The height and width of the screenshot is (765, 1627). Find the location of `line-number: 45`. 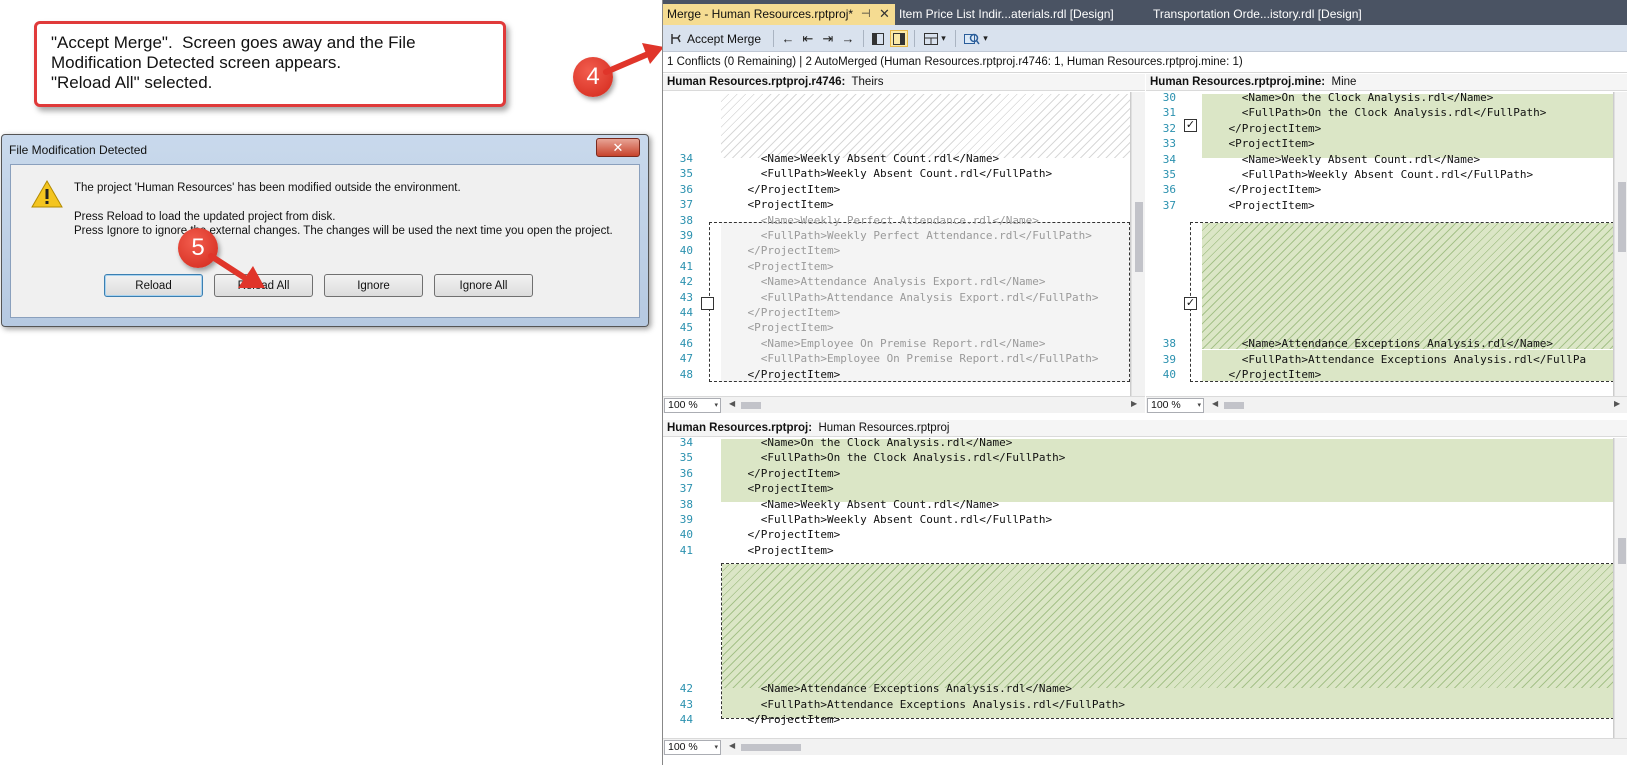

line-number: 45 is located at coordinates (686, 328).